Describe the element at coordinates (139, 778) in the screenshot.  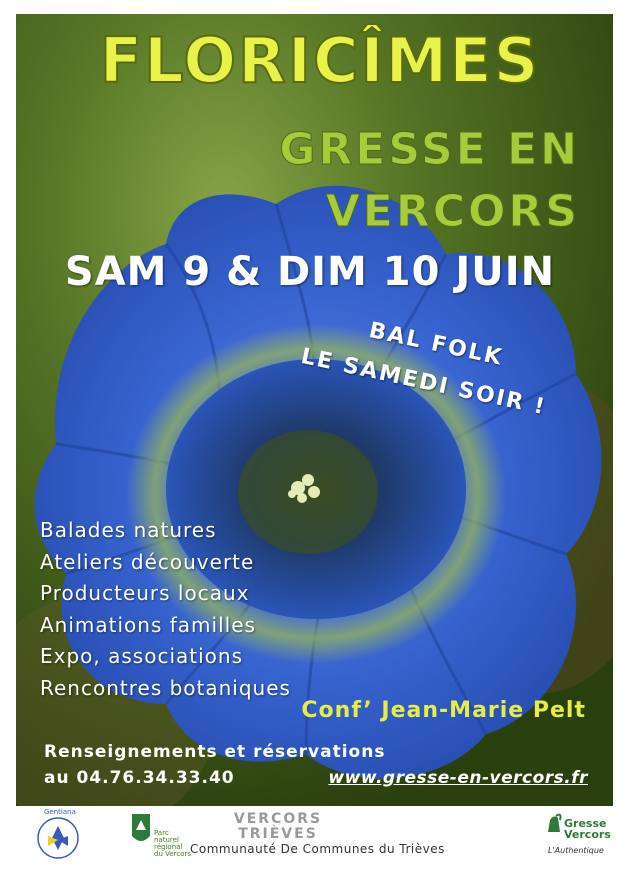
I see `phone-number: au 04.76.34.33.40` at that location.